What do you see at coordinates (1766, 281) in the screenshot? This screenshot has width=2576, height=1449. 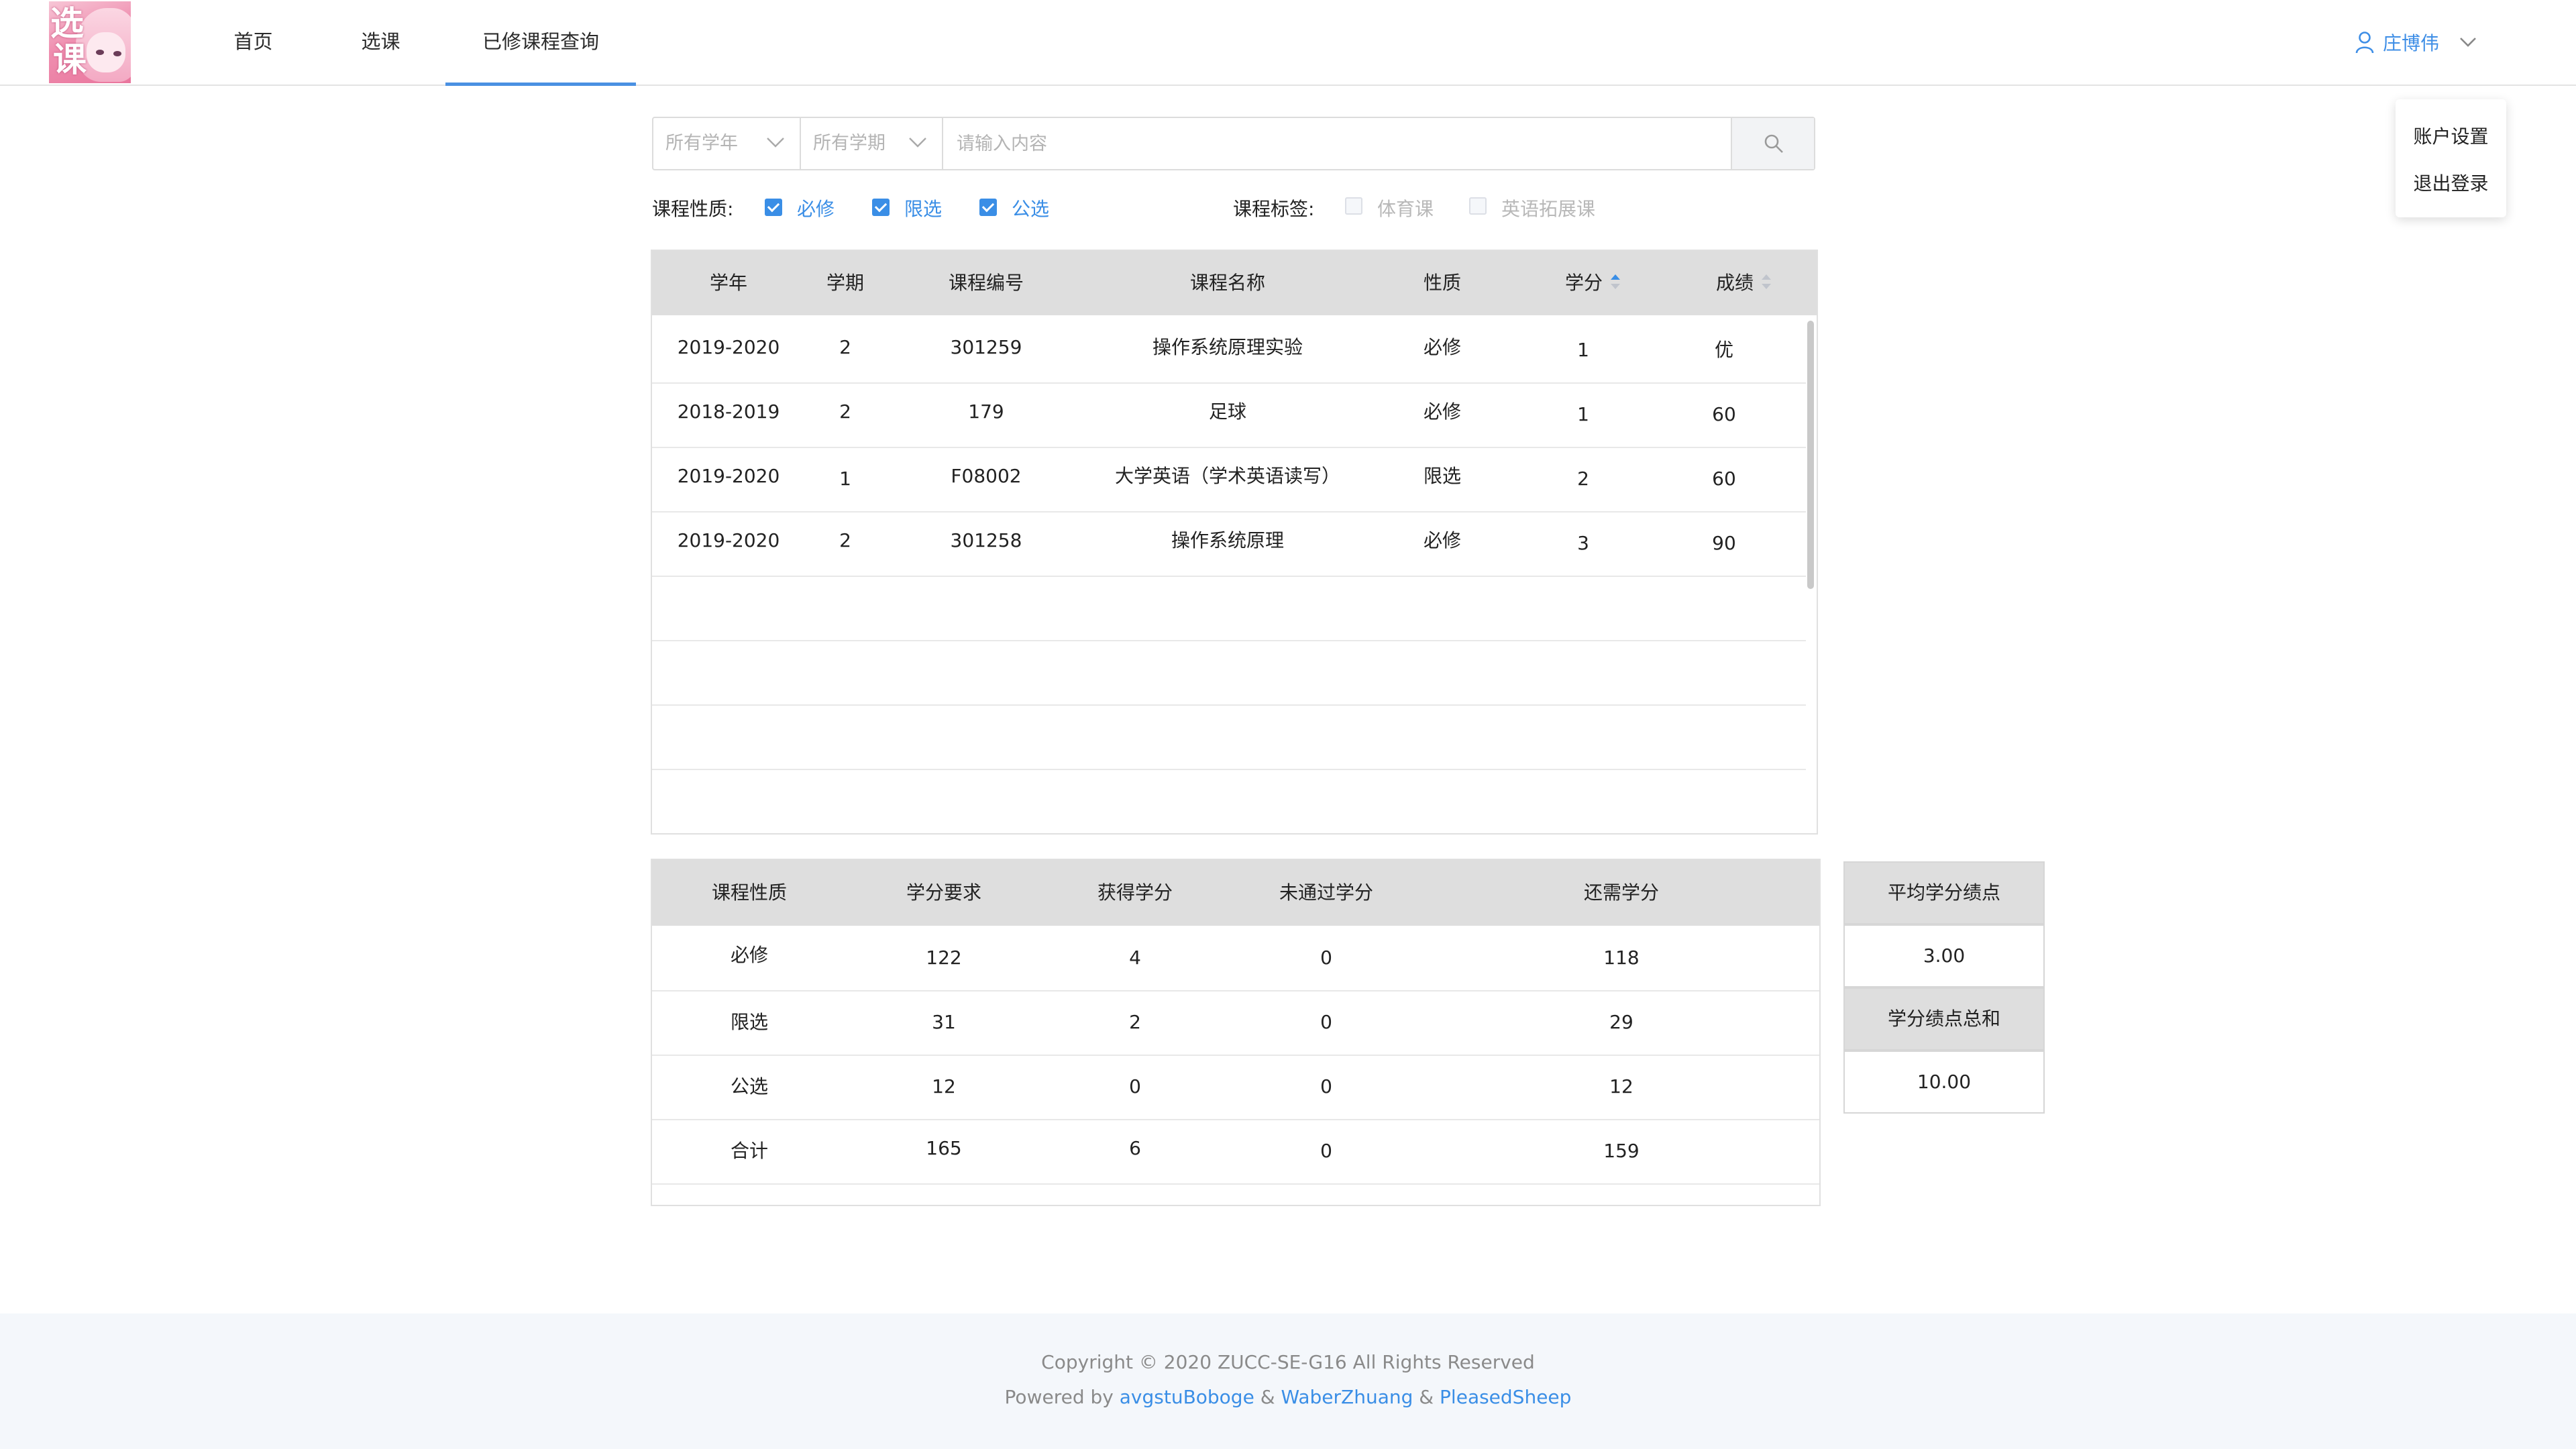 I see `sort-icon` at bounding box center [1766, 281].